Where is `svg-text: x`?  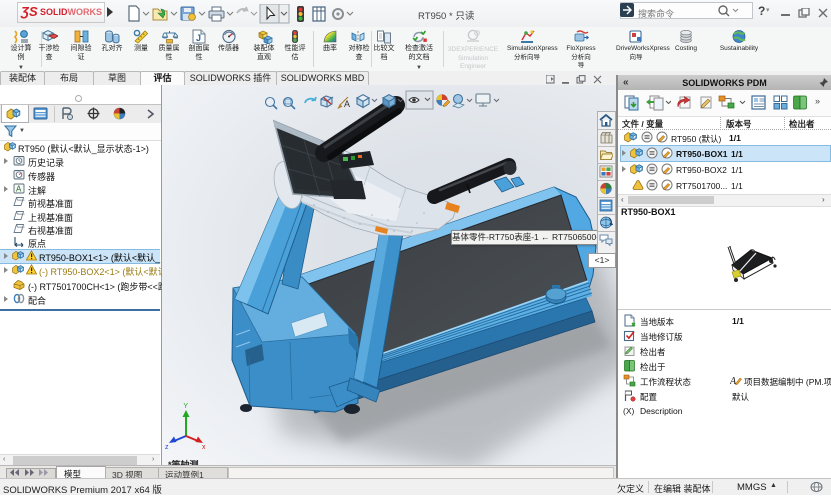
svg-text: x is located at coordinates (204, 447).